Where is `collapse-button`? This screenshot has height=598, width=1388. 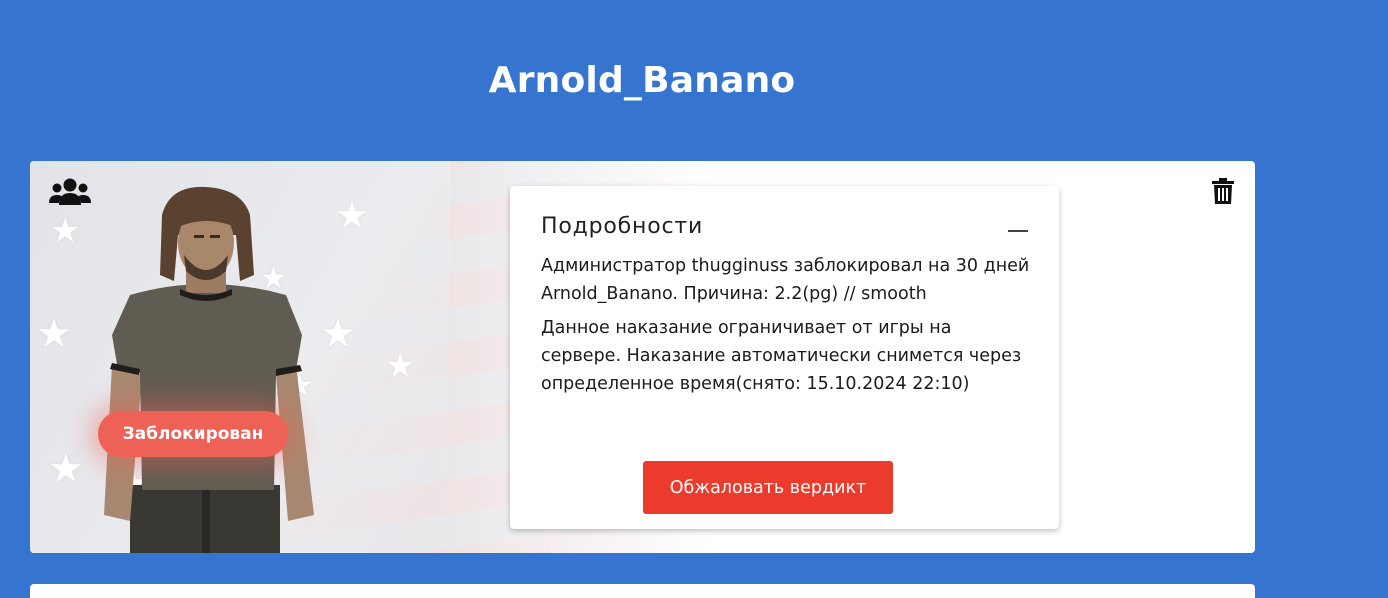
collapse-button is located at coordinates (1018, 231).